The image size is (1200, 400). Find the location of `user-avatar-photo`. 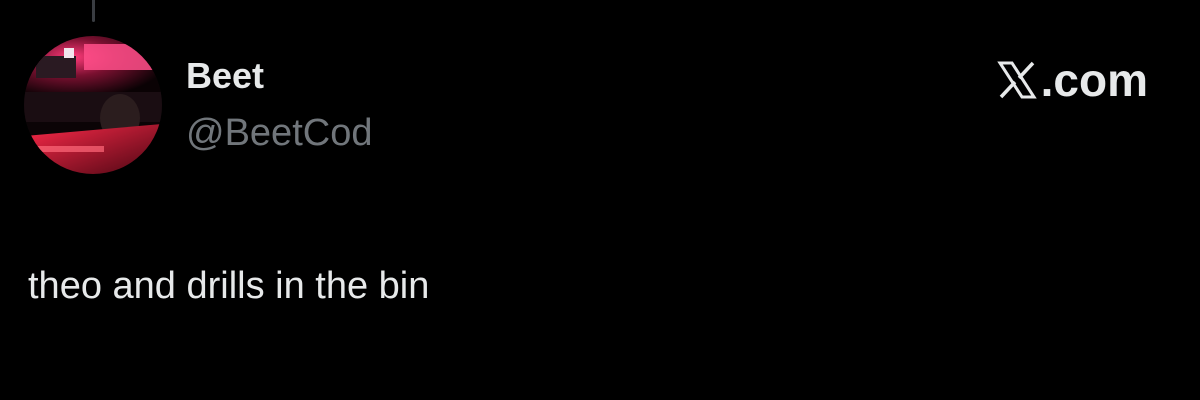

user-avatar-photo is located at coordinates (93, 105).